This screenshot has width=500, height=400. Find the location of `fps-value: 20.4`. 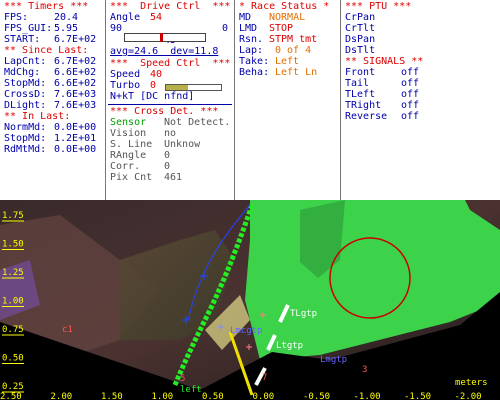

fps-value: 20.4 is located at coordinates (66, 17).